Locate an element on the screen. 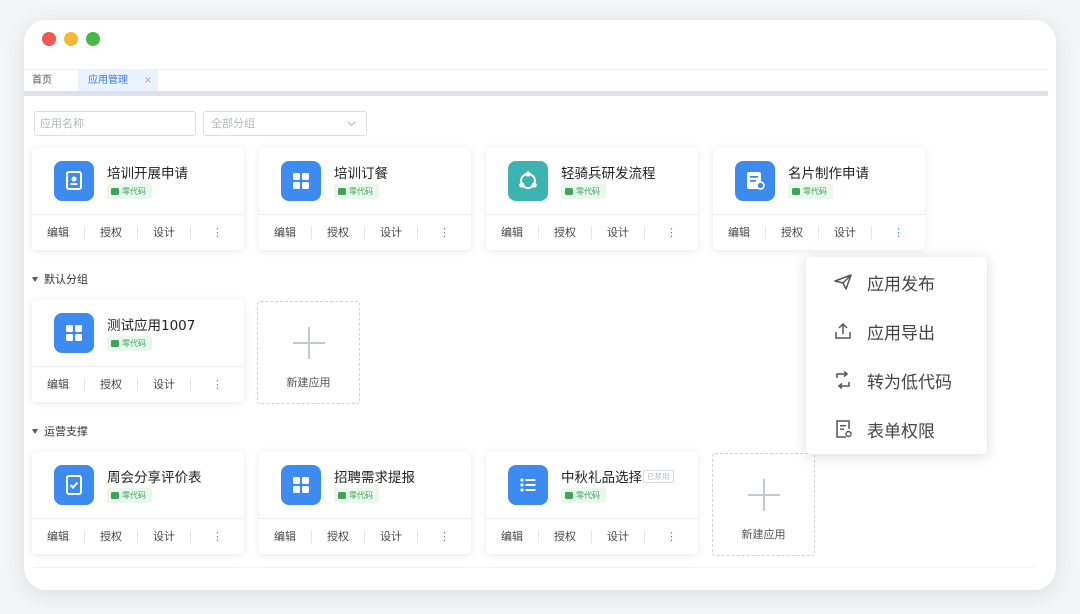  new-app-label: 新建应用 is located at coordinates (763, 534).